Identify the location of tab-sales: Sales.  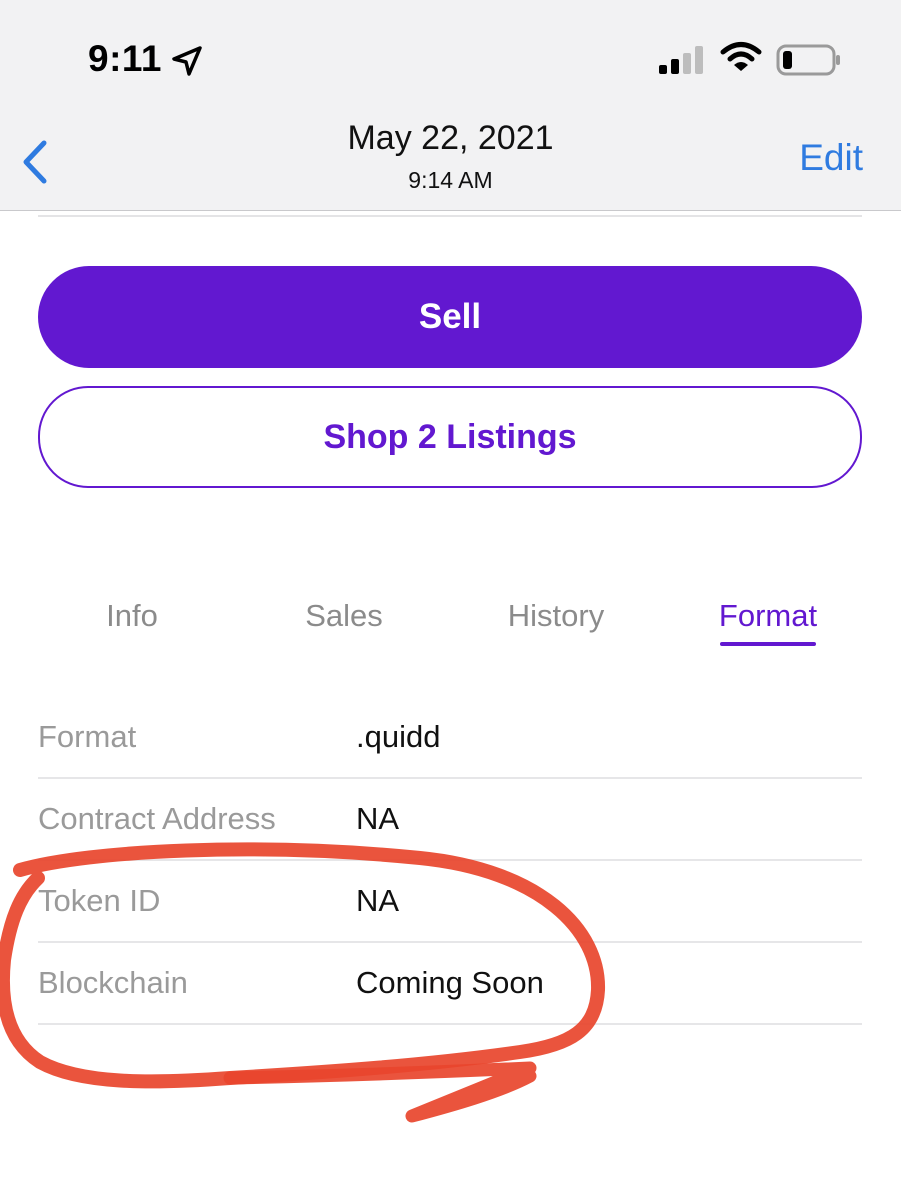
(344, 616).